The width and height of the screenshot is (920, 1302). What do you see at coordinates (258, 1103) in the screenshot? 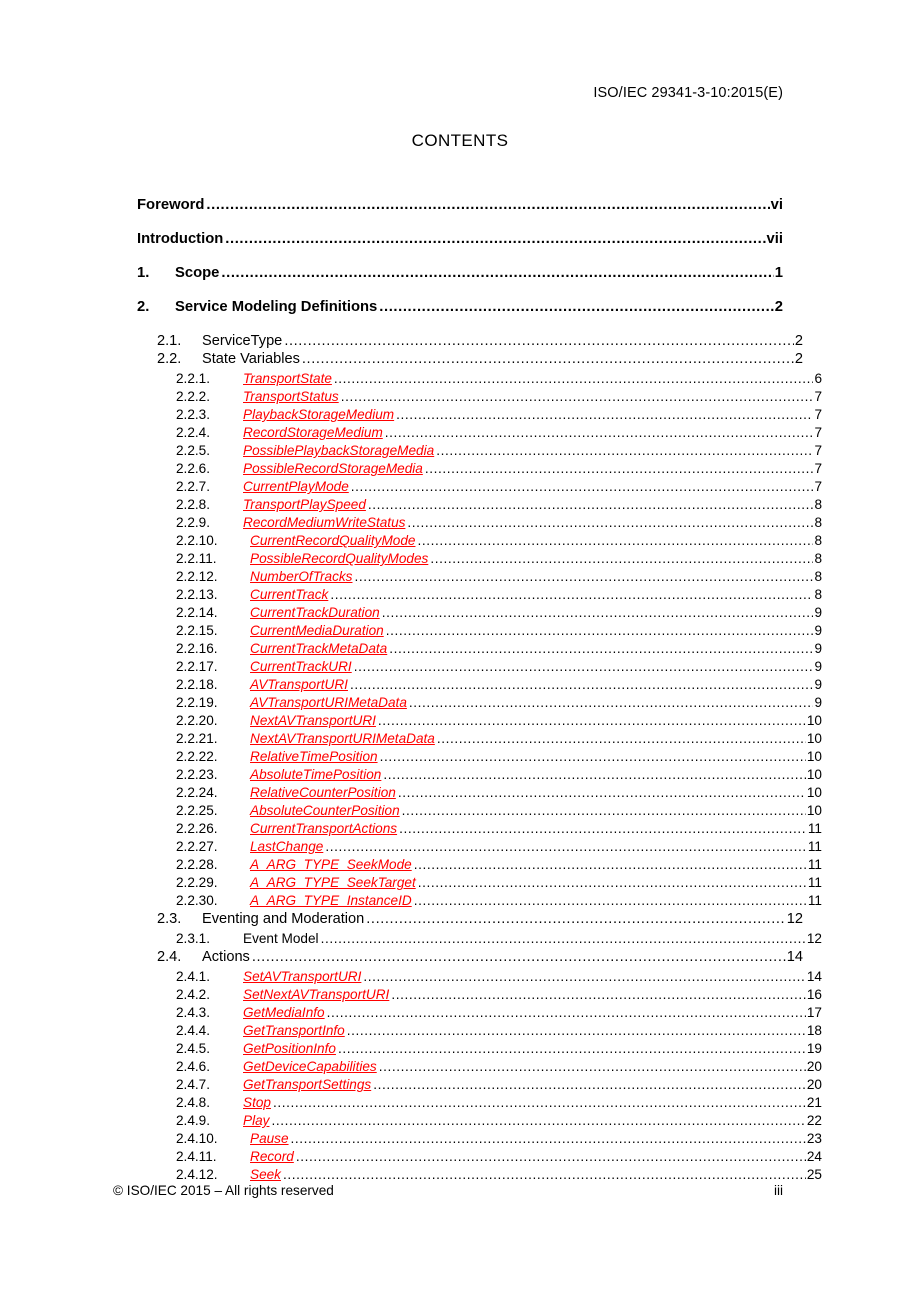
I see `toc-entry-label: Stop` at bounding box center [258, 1103].